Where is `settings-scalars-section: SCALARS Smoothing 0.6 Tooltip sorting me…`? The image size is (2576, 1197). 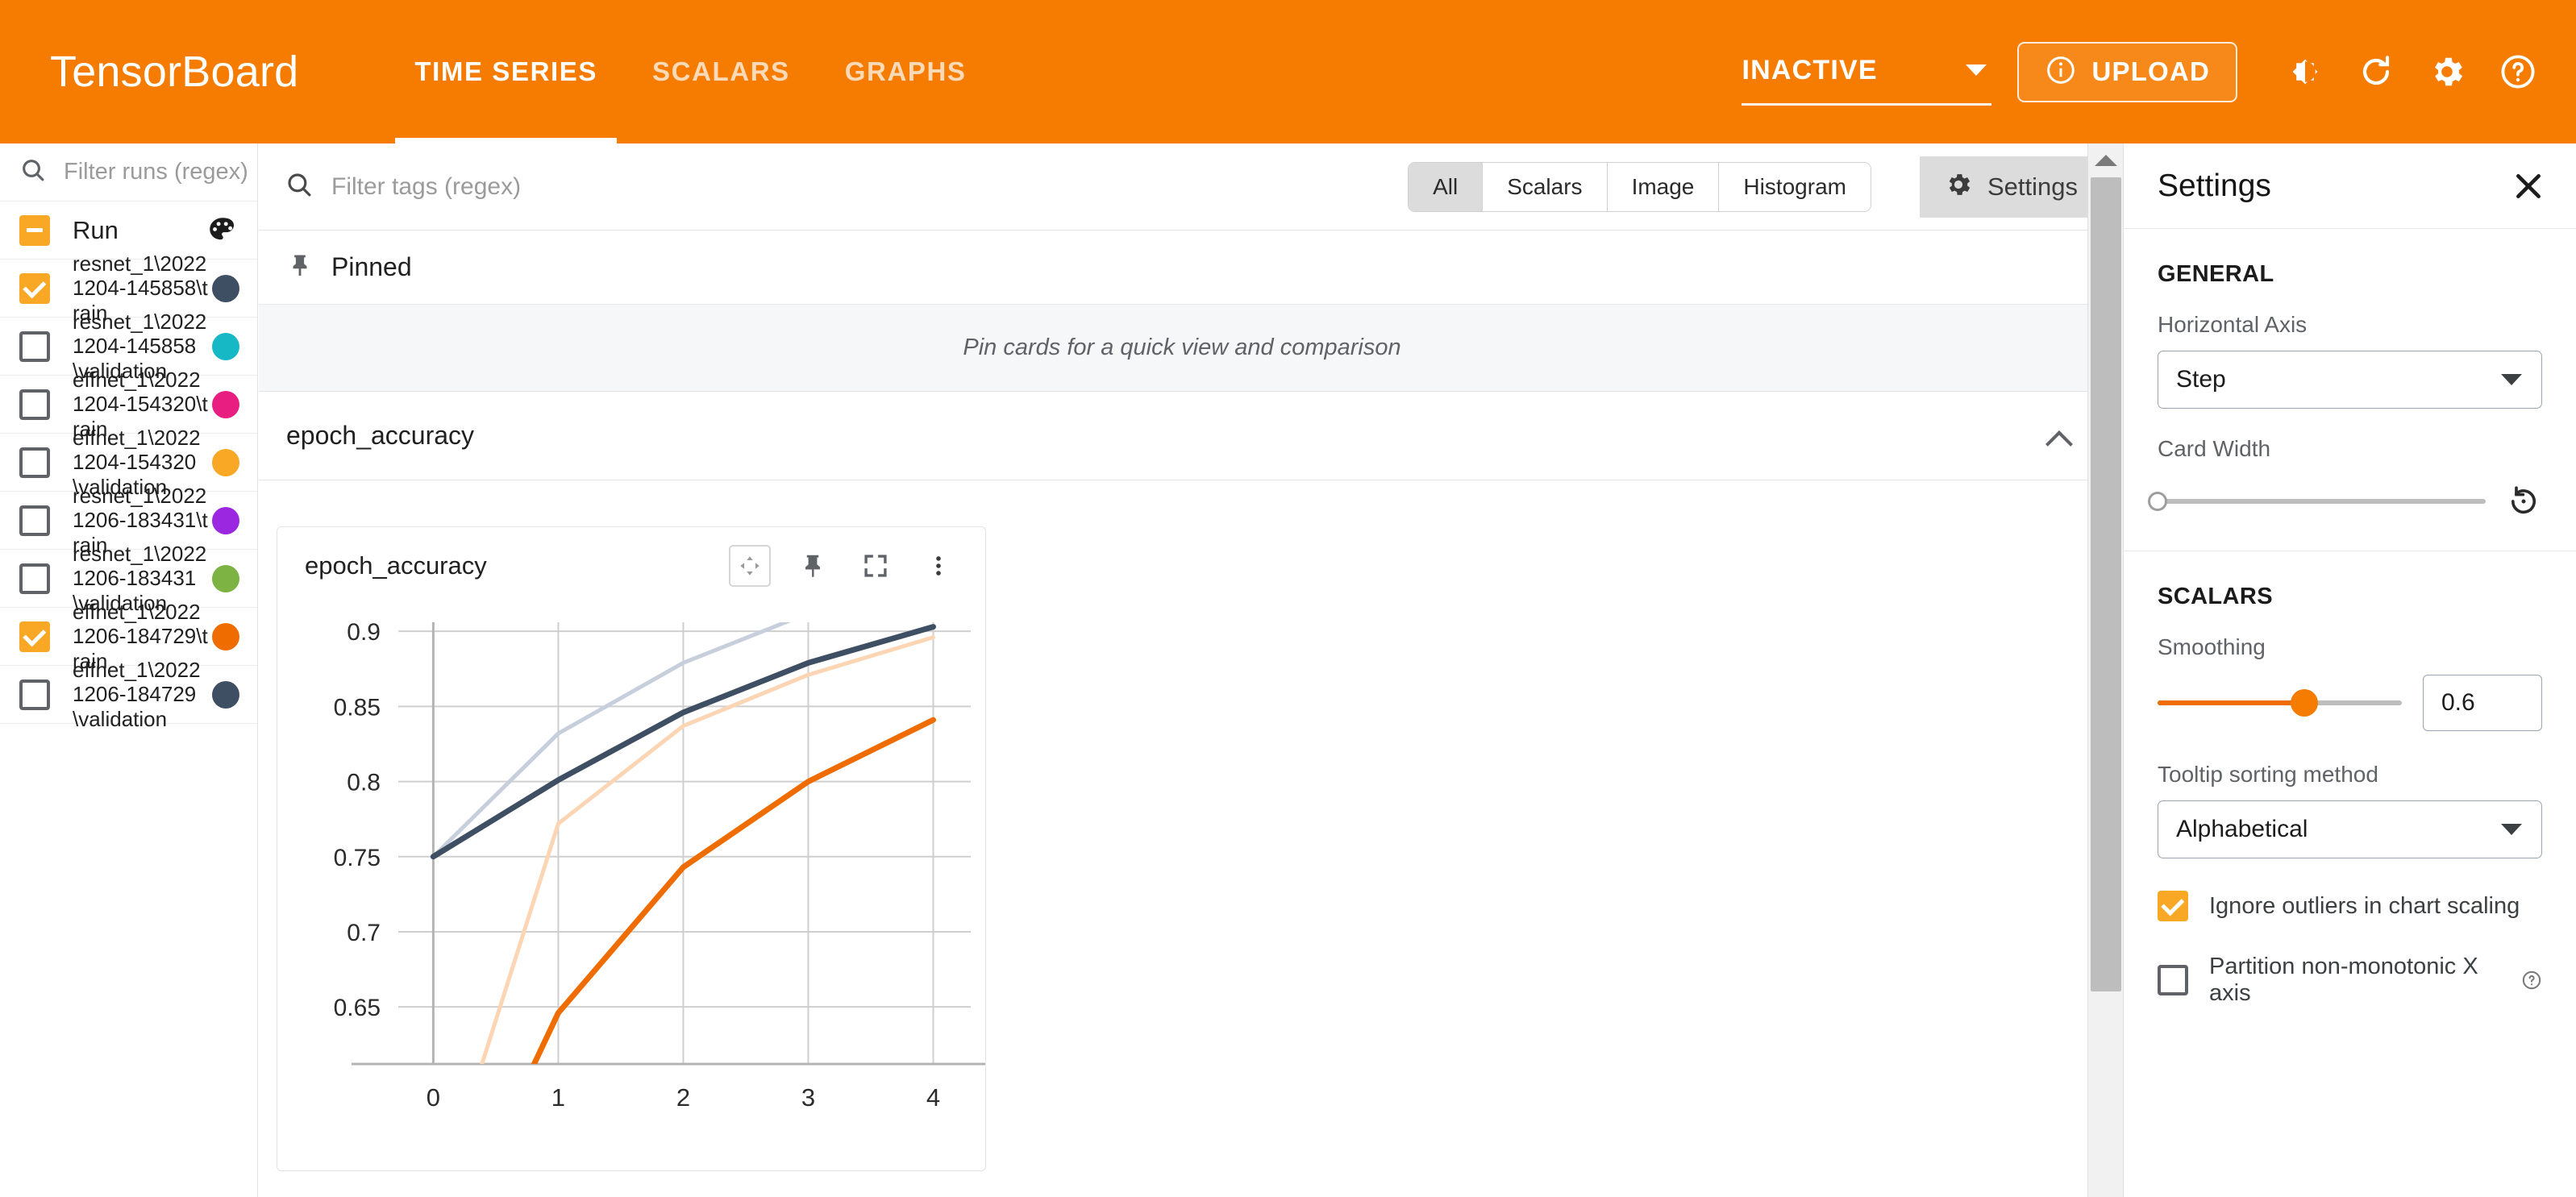 settings-scalars-section: SCALARS Smoothing 0.6 Tooltip sorting me… is located at coordinates (2350, 779).